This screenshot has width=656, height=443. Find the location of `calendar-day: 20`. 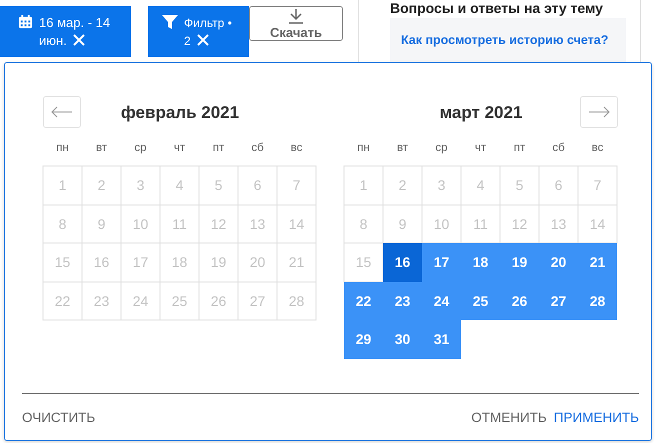

calendar-day: 20 is located at coordinates (257, 262).